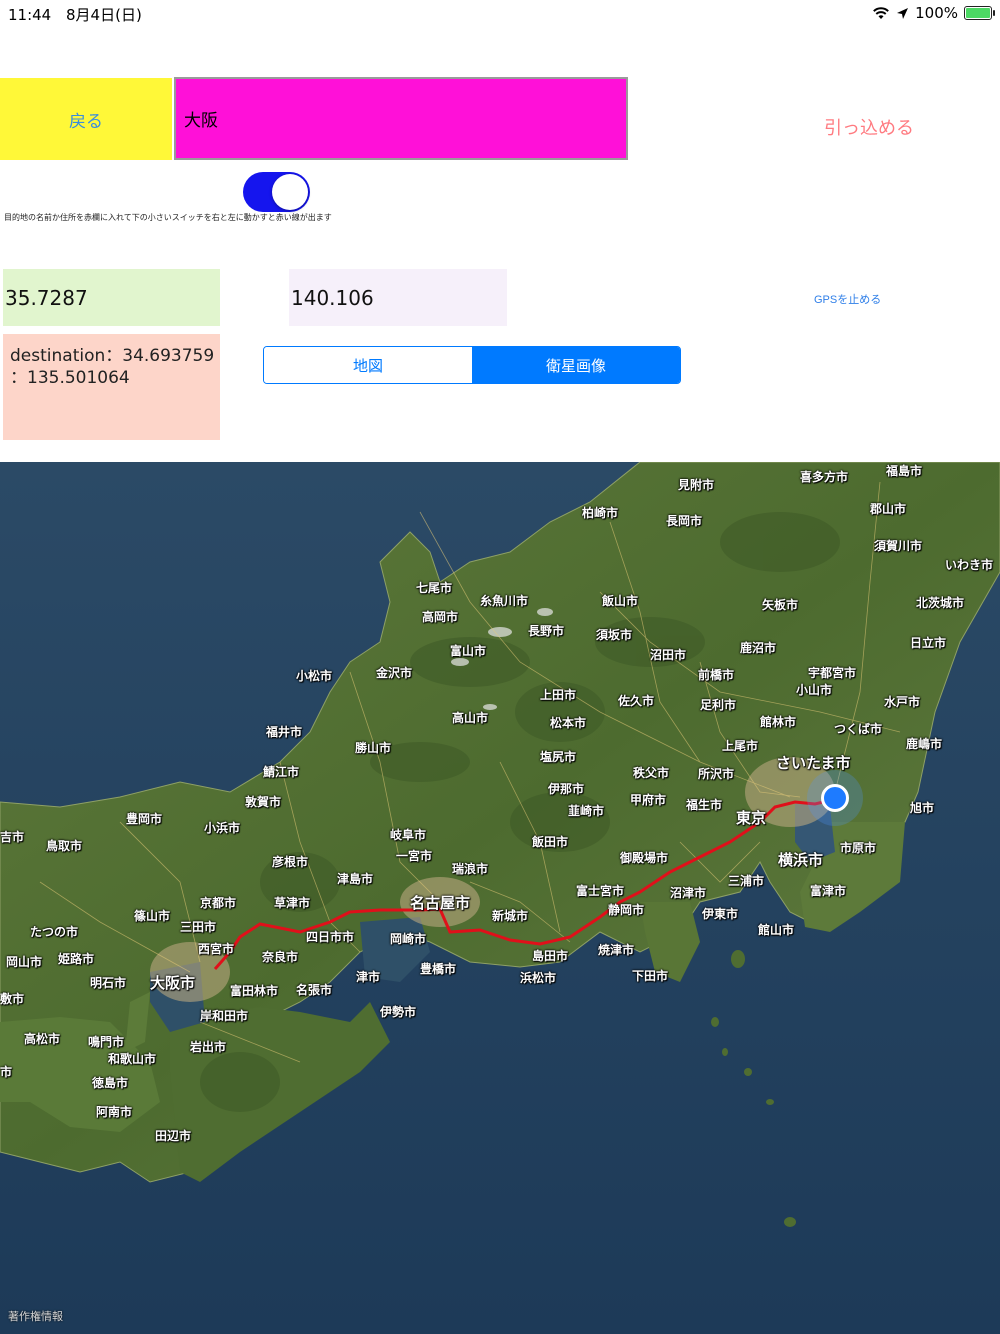  Describe the element at coordinates (636, 701) in the screenshot. I see `city-label: 佐久市` at that location.